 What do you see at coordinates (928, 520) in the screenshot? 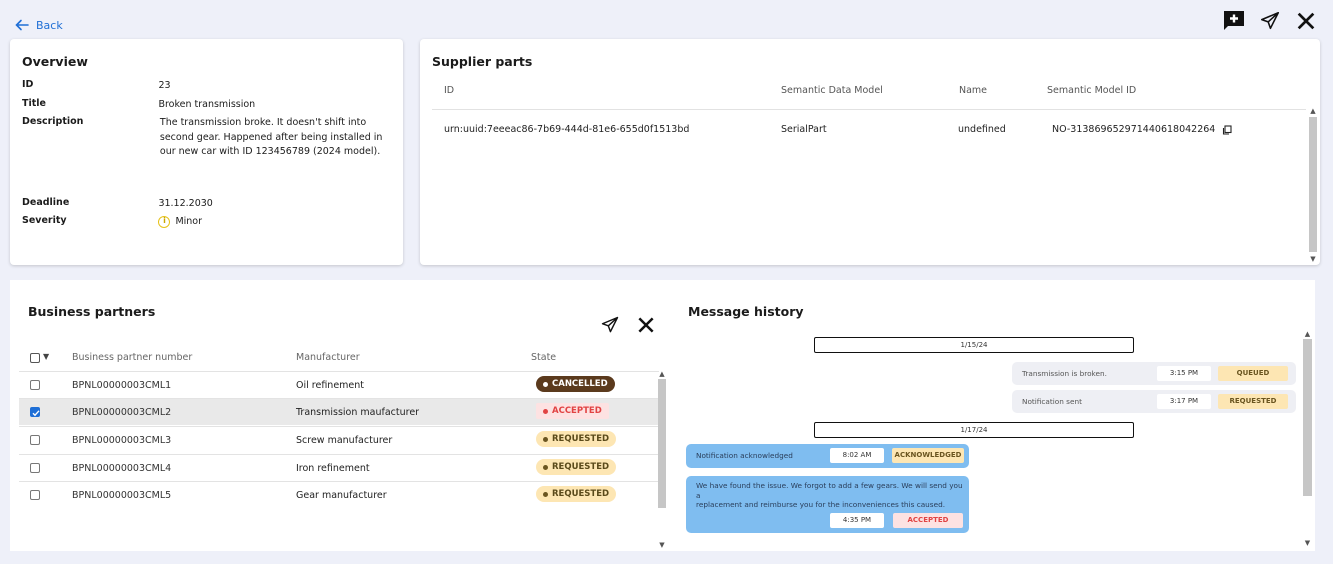
I see `message-status-badge: ACCEPTED` at bounding box center [928, 520].